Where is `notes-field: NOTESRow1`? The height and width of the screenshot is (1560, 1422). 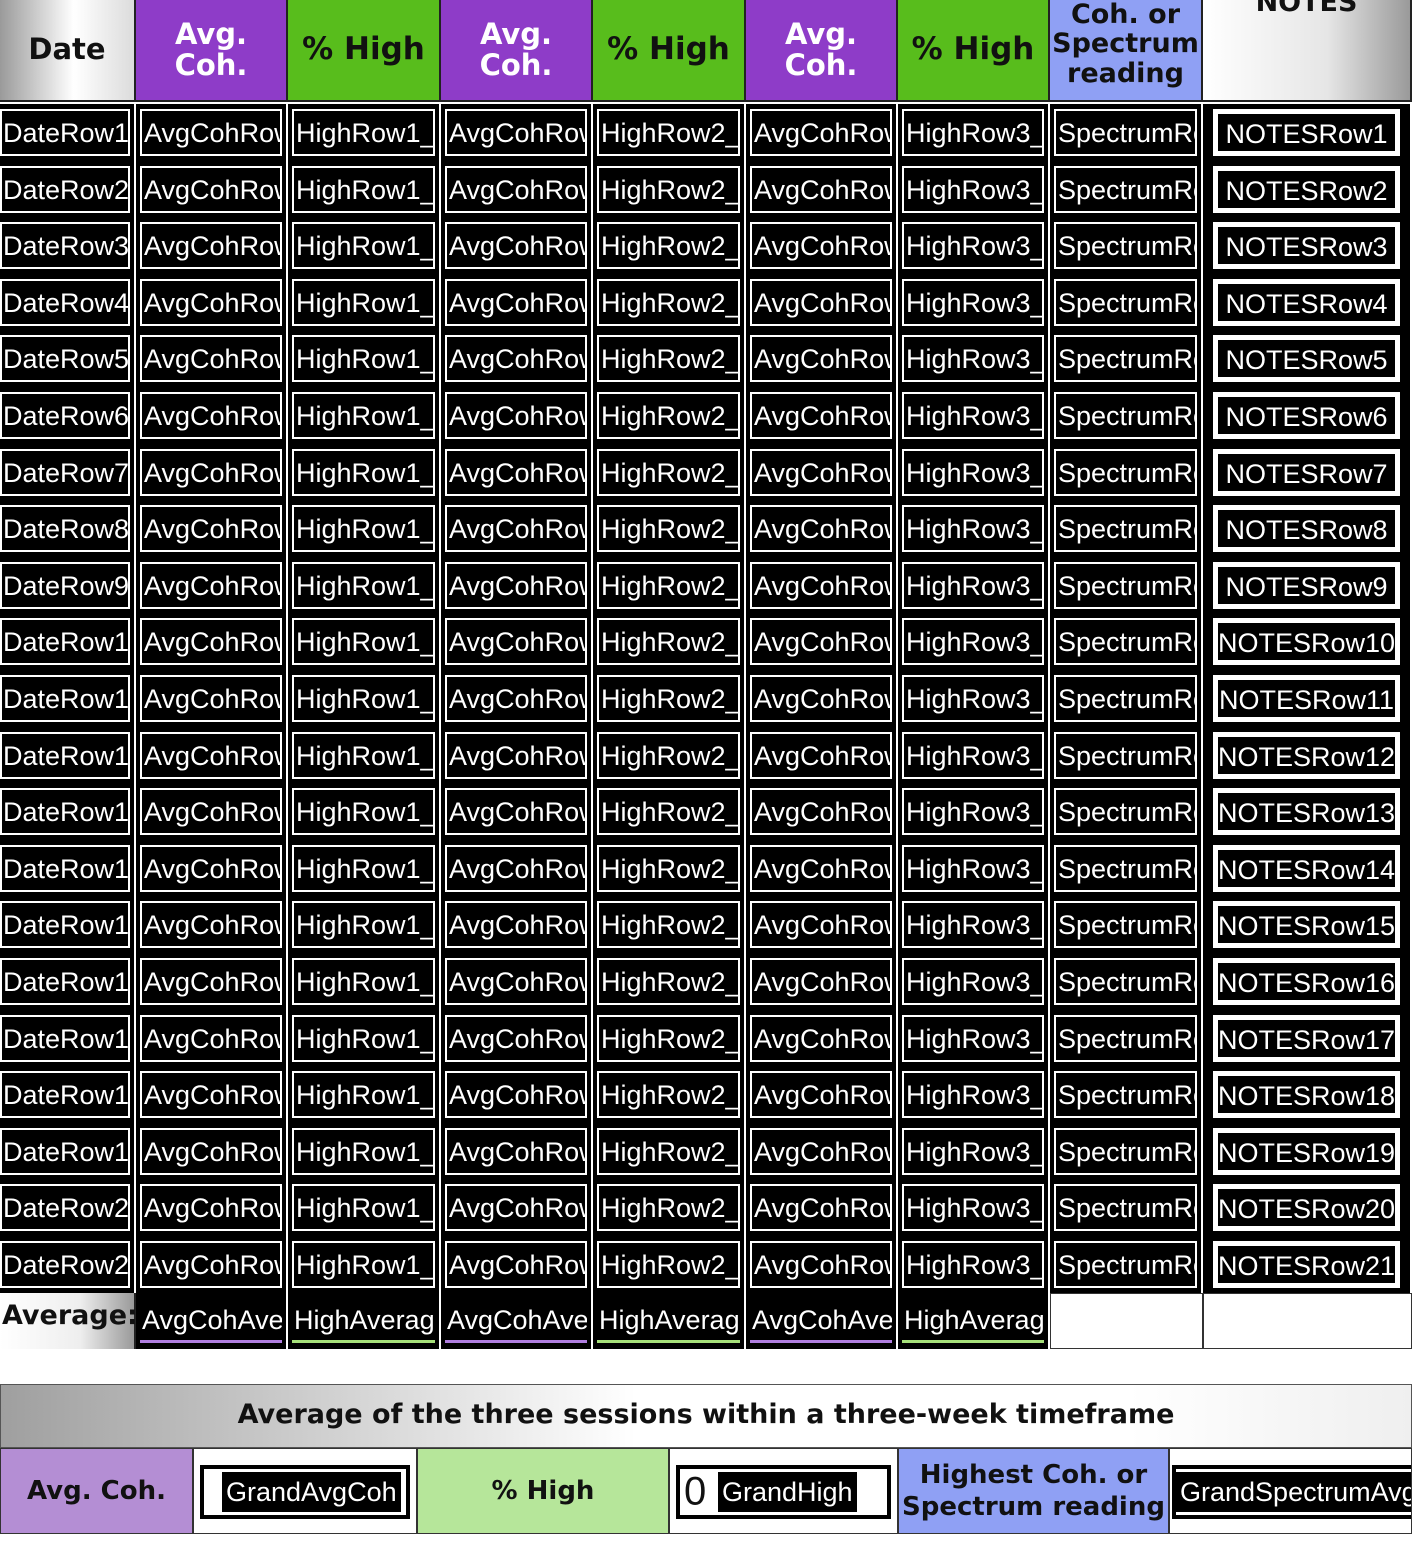 notes-field: NOTESRow1 is located at coordinates (1306, 132).